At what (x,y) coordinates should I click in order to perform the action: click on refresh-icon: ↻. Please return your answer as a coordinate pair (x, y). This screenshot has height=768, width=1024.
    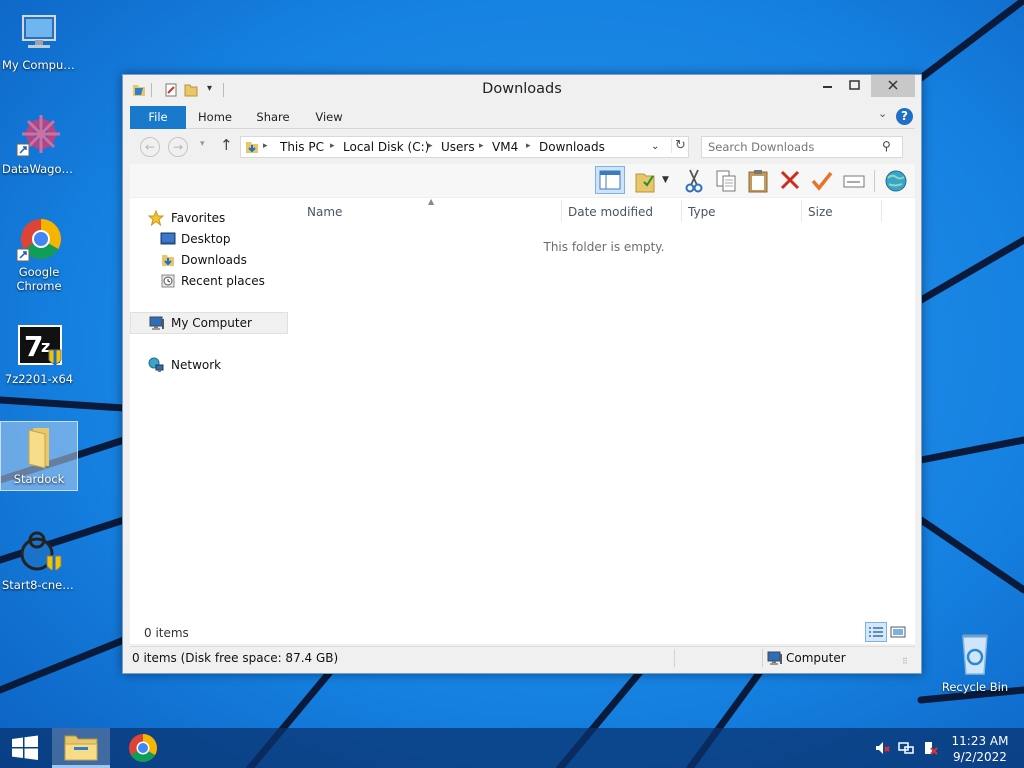
    Looking at the image, I should click on (680, 145).